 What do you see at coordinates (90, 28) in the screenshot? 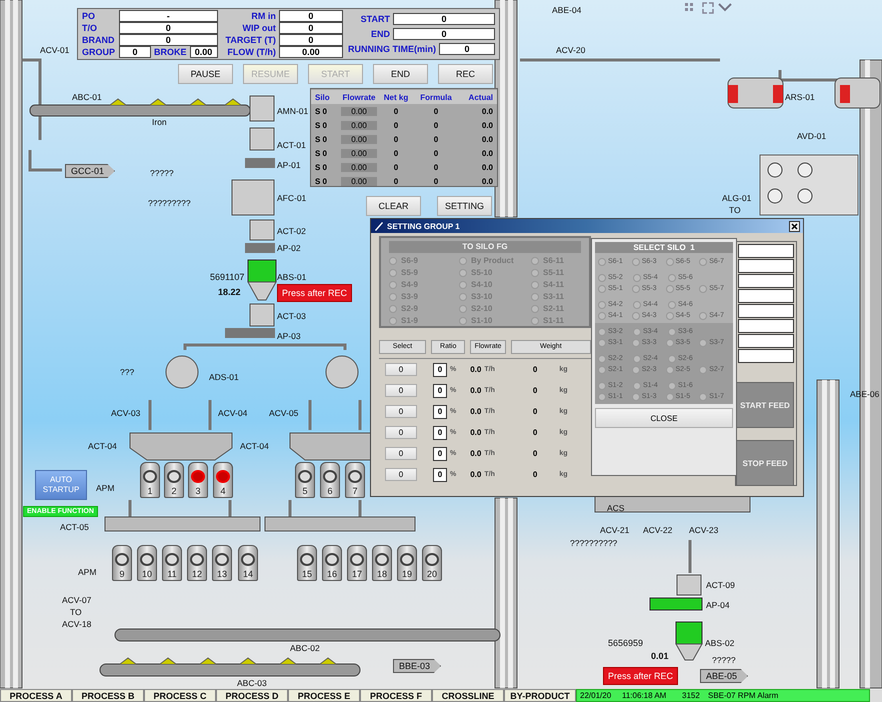
I see `field-label: T/O` at bounding box center [90, 28].